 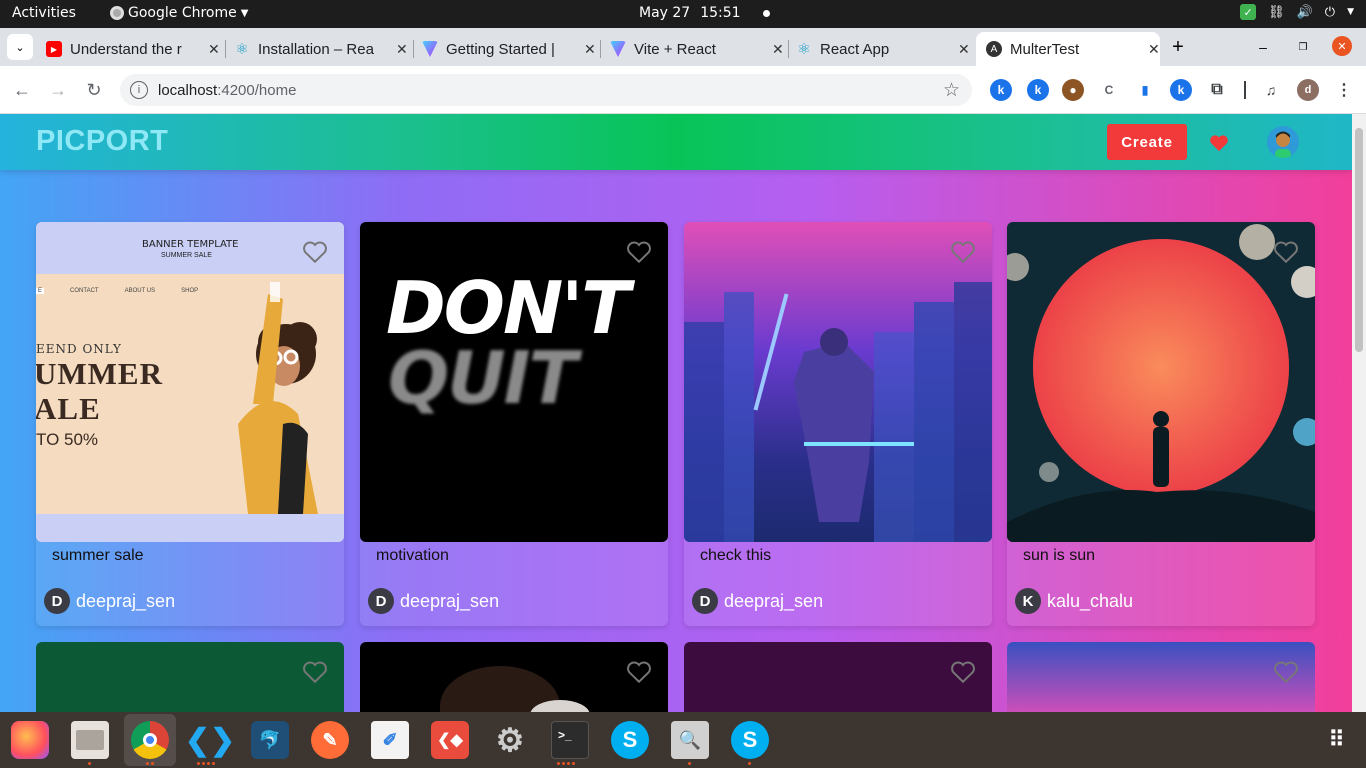 I want to click on post-author: K kalu_chalu, so click(x=1074, y=601).